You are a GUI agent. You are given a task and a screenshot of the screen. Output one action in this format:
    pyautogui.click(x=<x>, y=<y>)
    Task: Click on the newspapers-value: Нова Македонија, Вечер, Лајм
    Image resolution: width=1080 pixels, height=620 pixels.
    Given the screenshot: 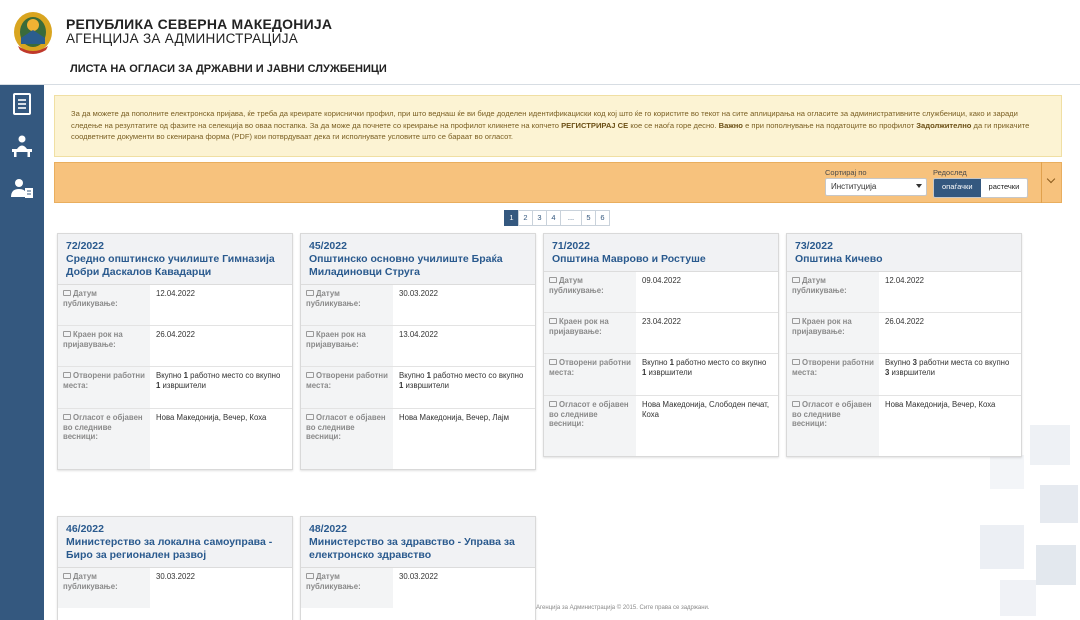 What is the action you would take?
    pyautogui.click(x=454, y=417)
    